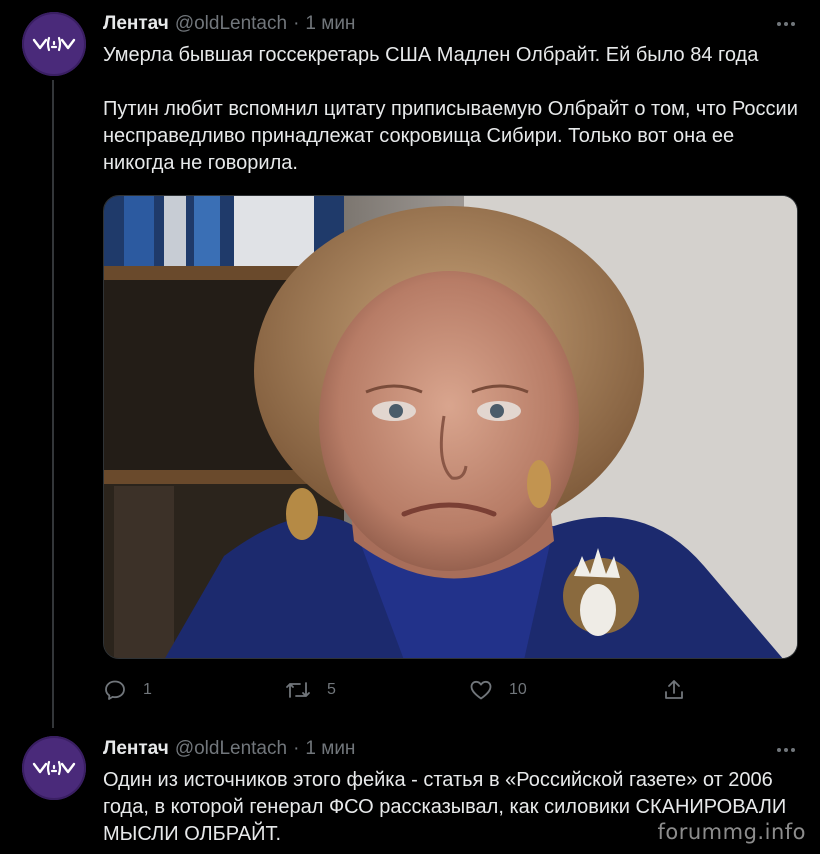 Image resolution: width=820 pixels, height=854 pixels. Describe the element at coordinates (331, 689) in the screenshot. I see `retweet-count: 5` at that location.